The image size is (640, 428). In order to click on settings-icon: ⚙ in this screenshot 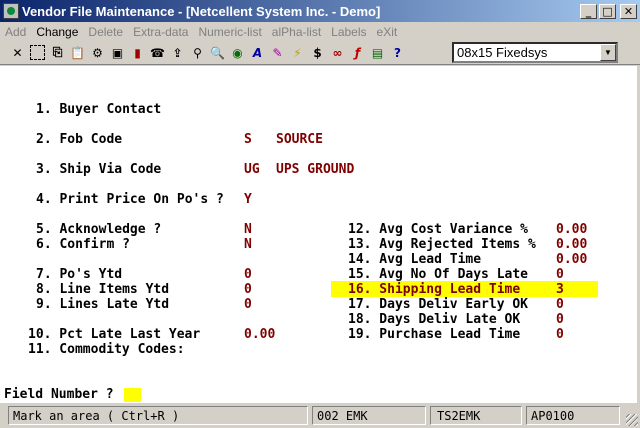, I will do `click(97, 52)`.